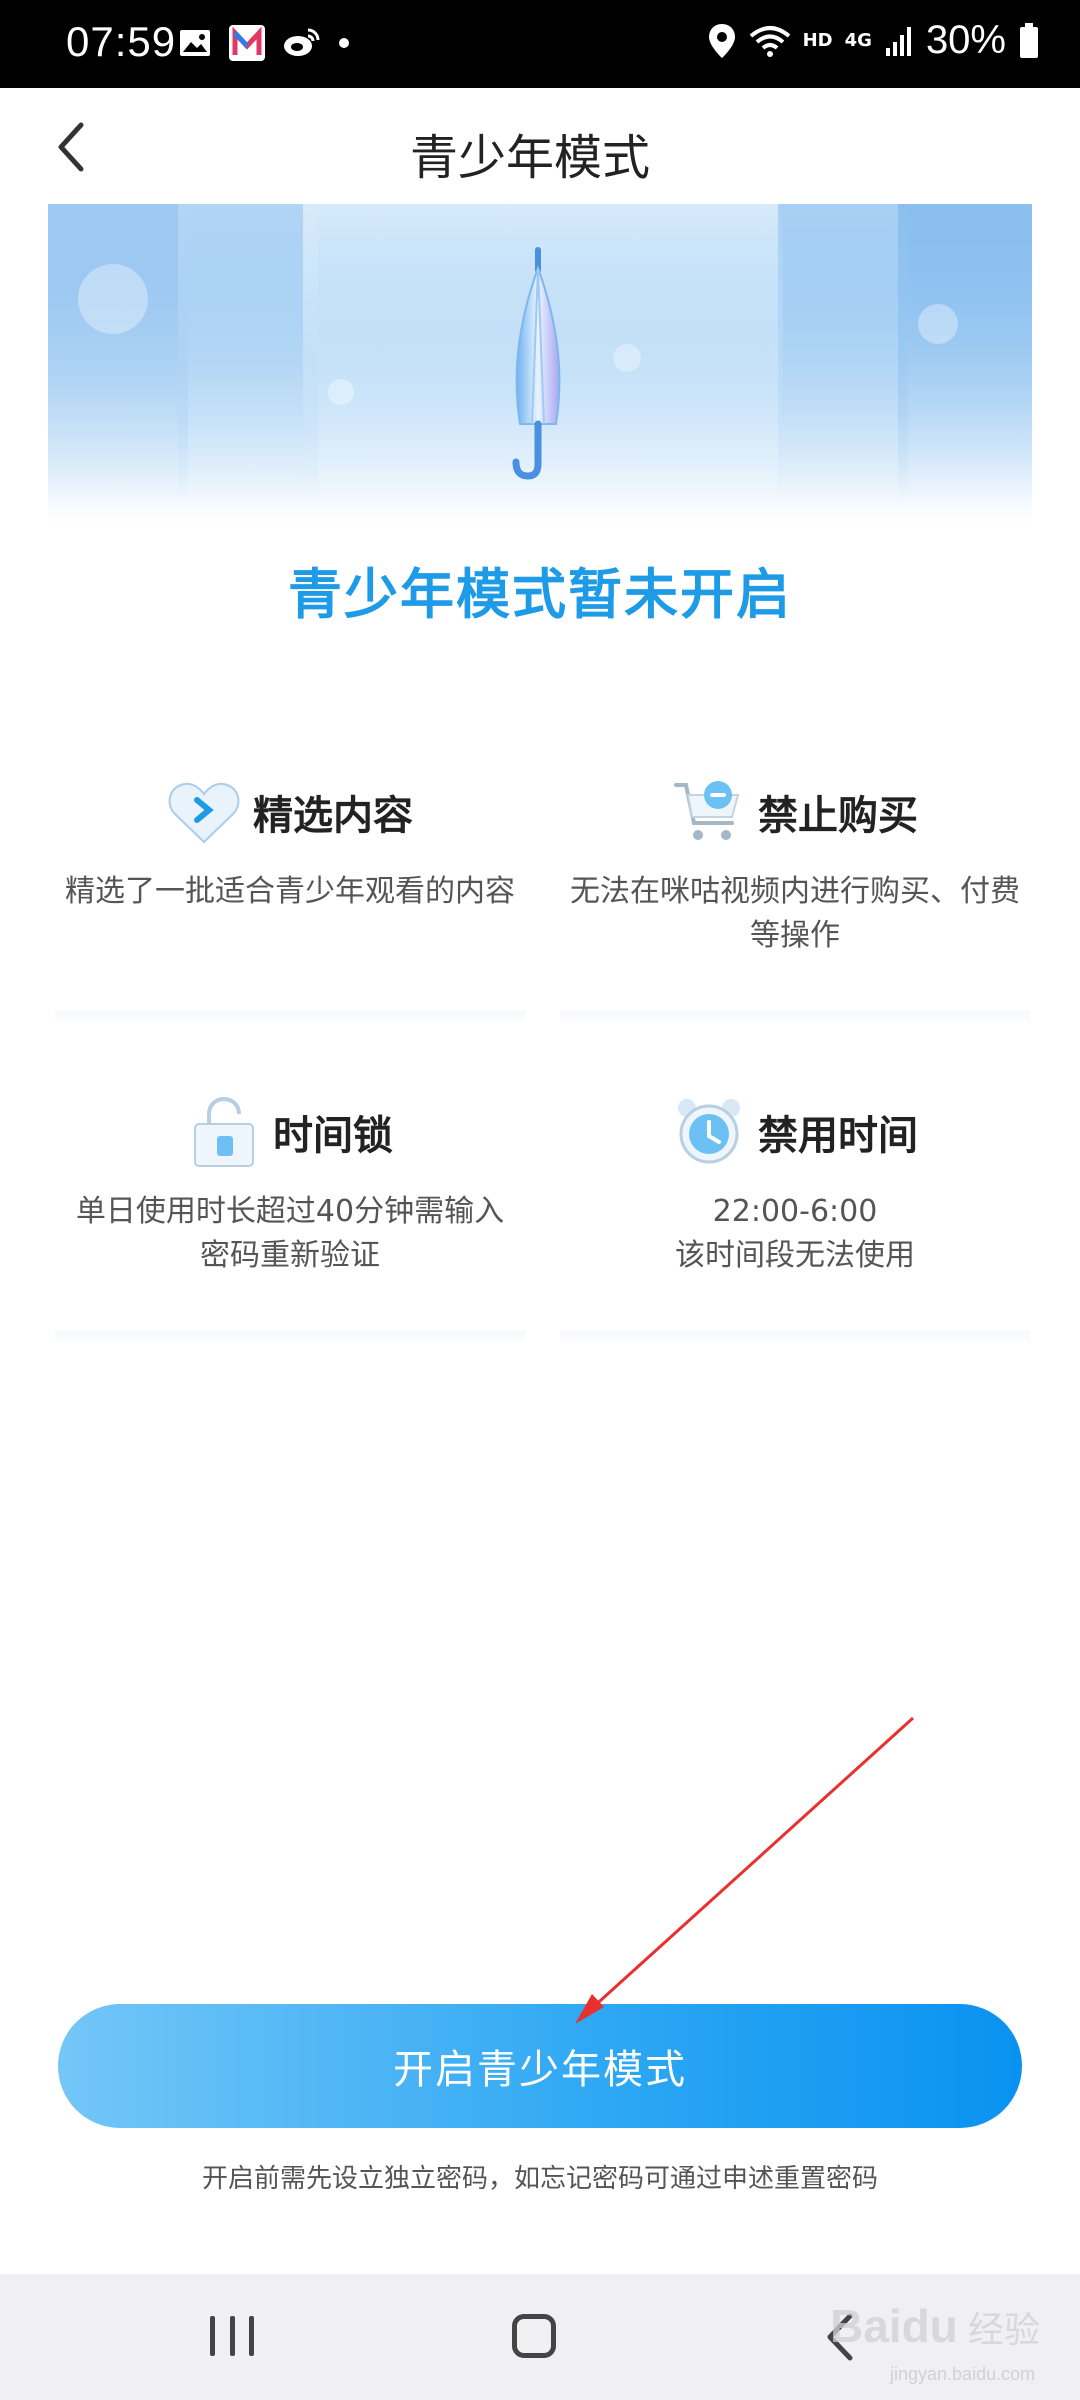 The height and width of the screenshot is (2400, 1080). I want to click on feature-desc: 精选了一批适合青少年观看的内容, so click(290, 891).